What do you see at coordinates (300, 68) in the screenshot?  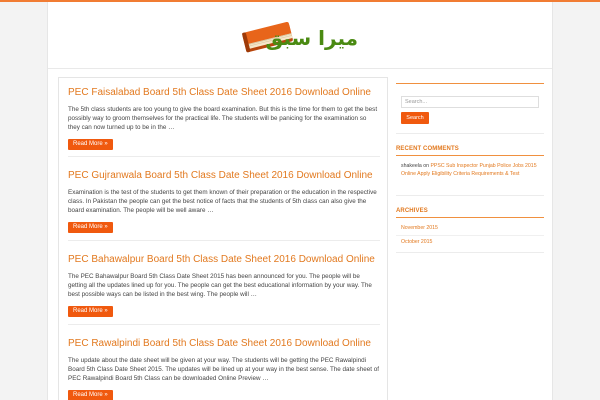 I see `header-divider` at bounding box center [300, 68].